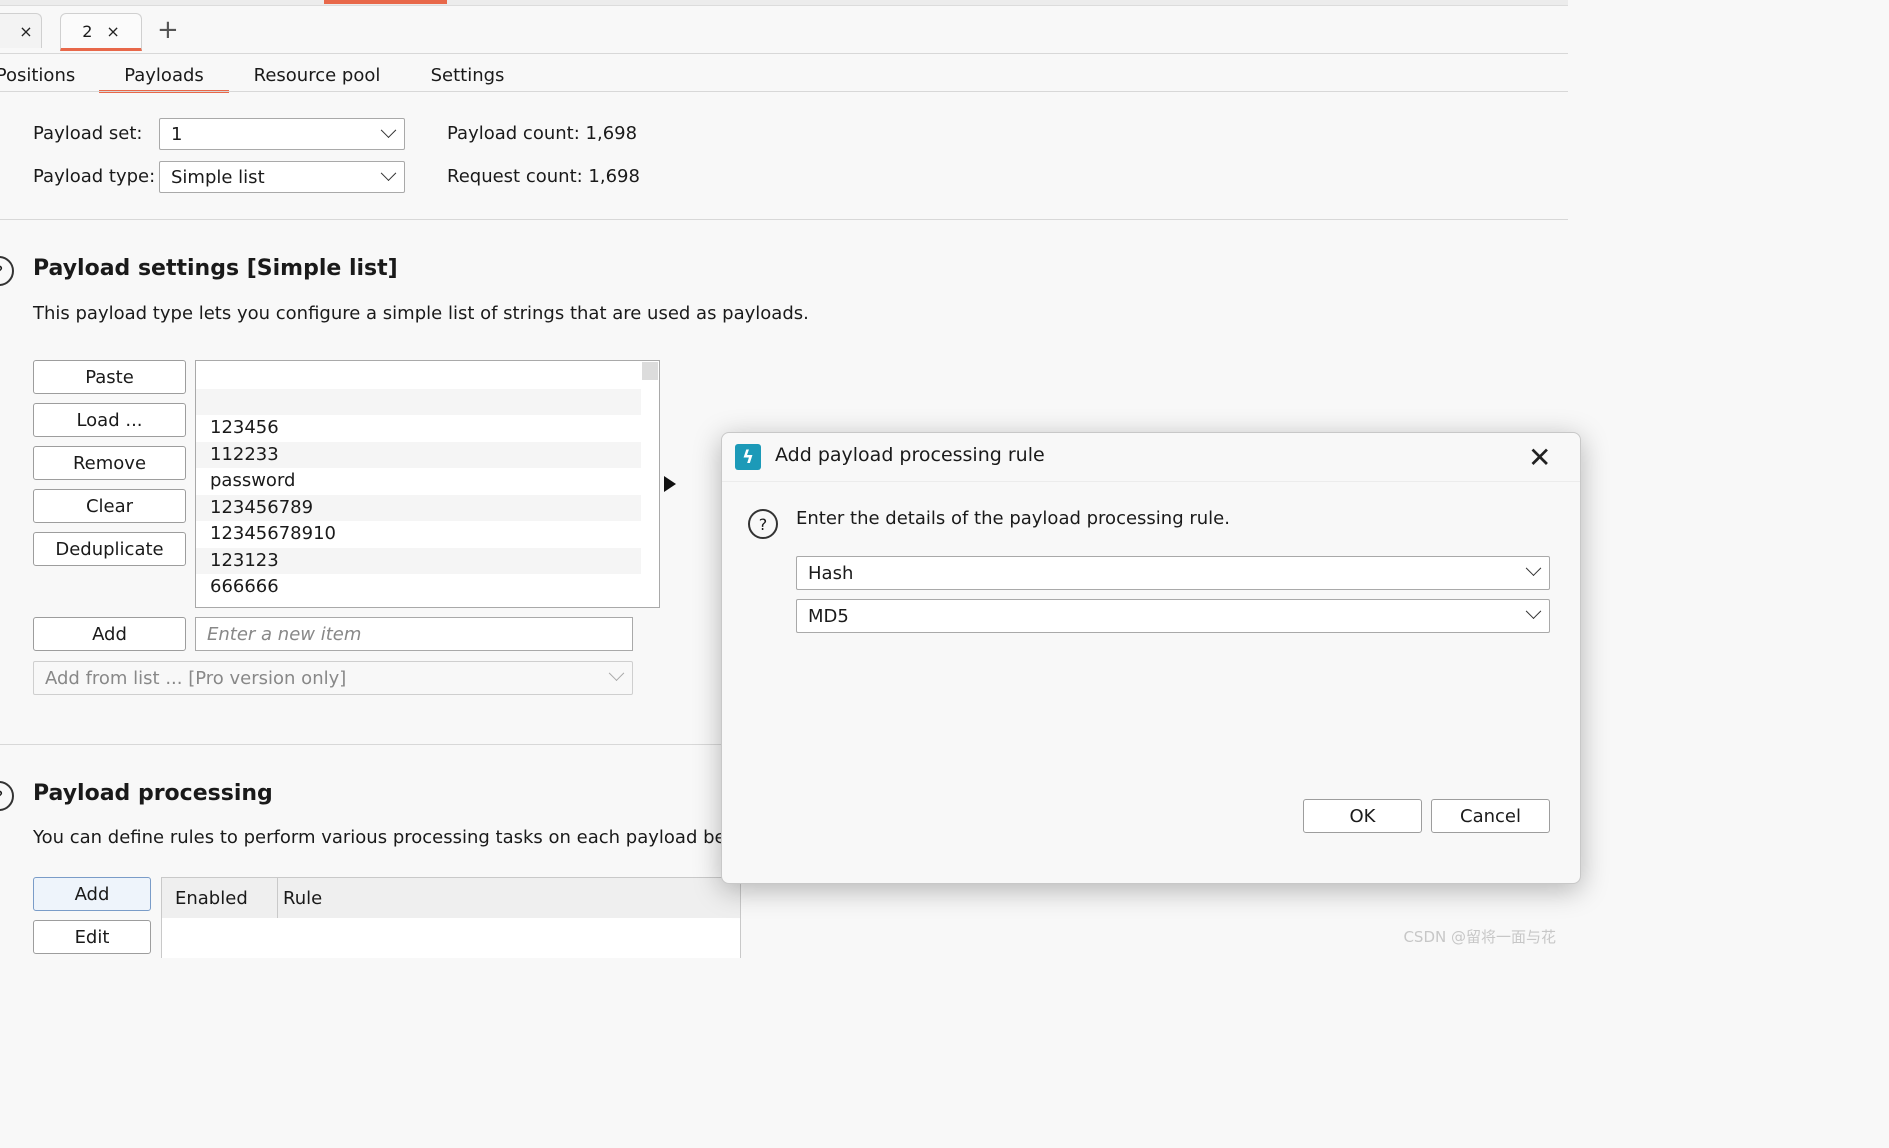 This screenshot has width=1889, height=1148. Describe the element at coordinates (282, 134) in the screenshot. I see `payload-set-select: 1` at that location.